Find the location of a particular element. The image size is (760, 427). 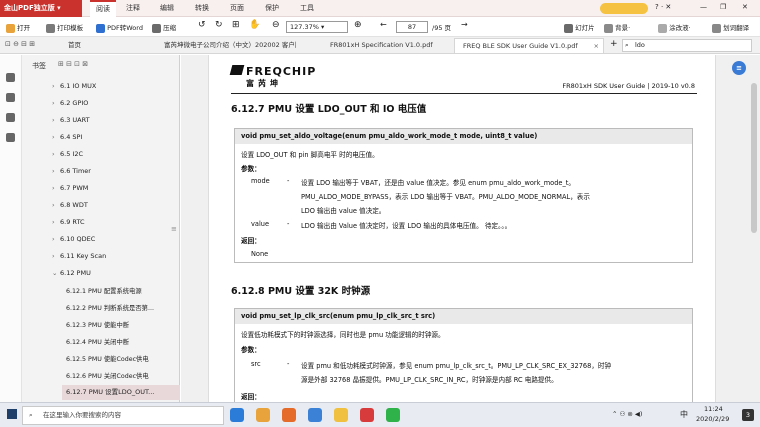

help-tools: ? · ✕ is located at coordinates (663, 7).